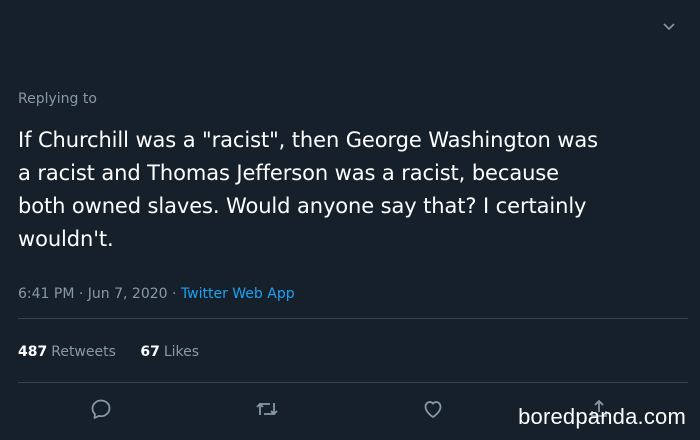 The height and width of the screenshot is (440, 700). I want to click on retweets-stat: 487 Retweets, so click(67, 352).